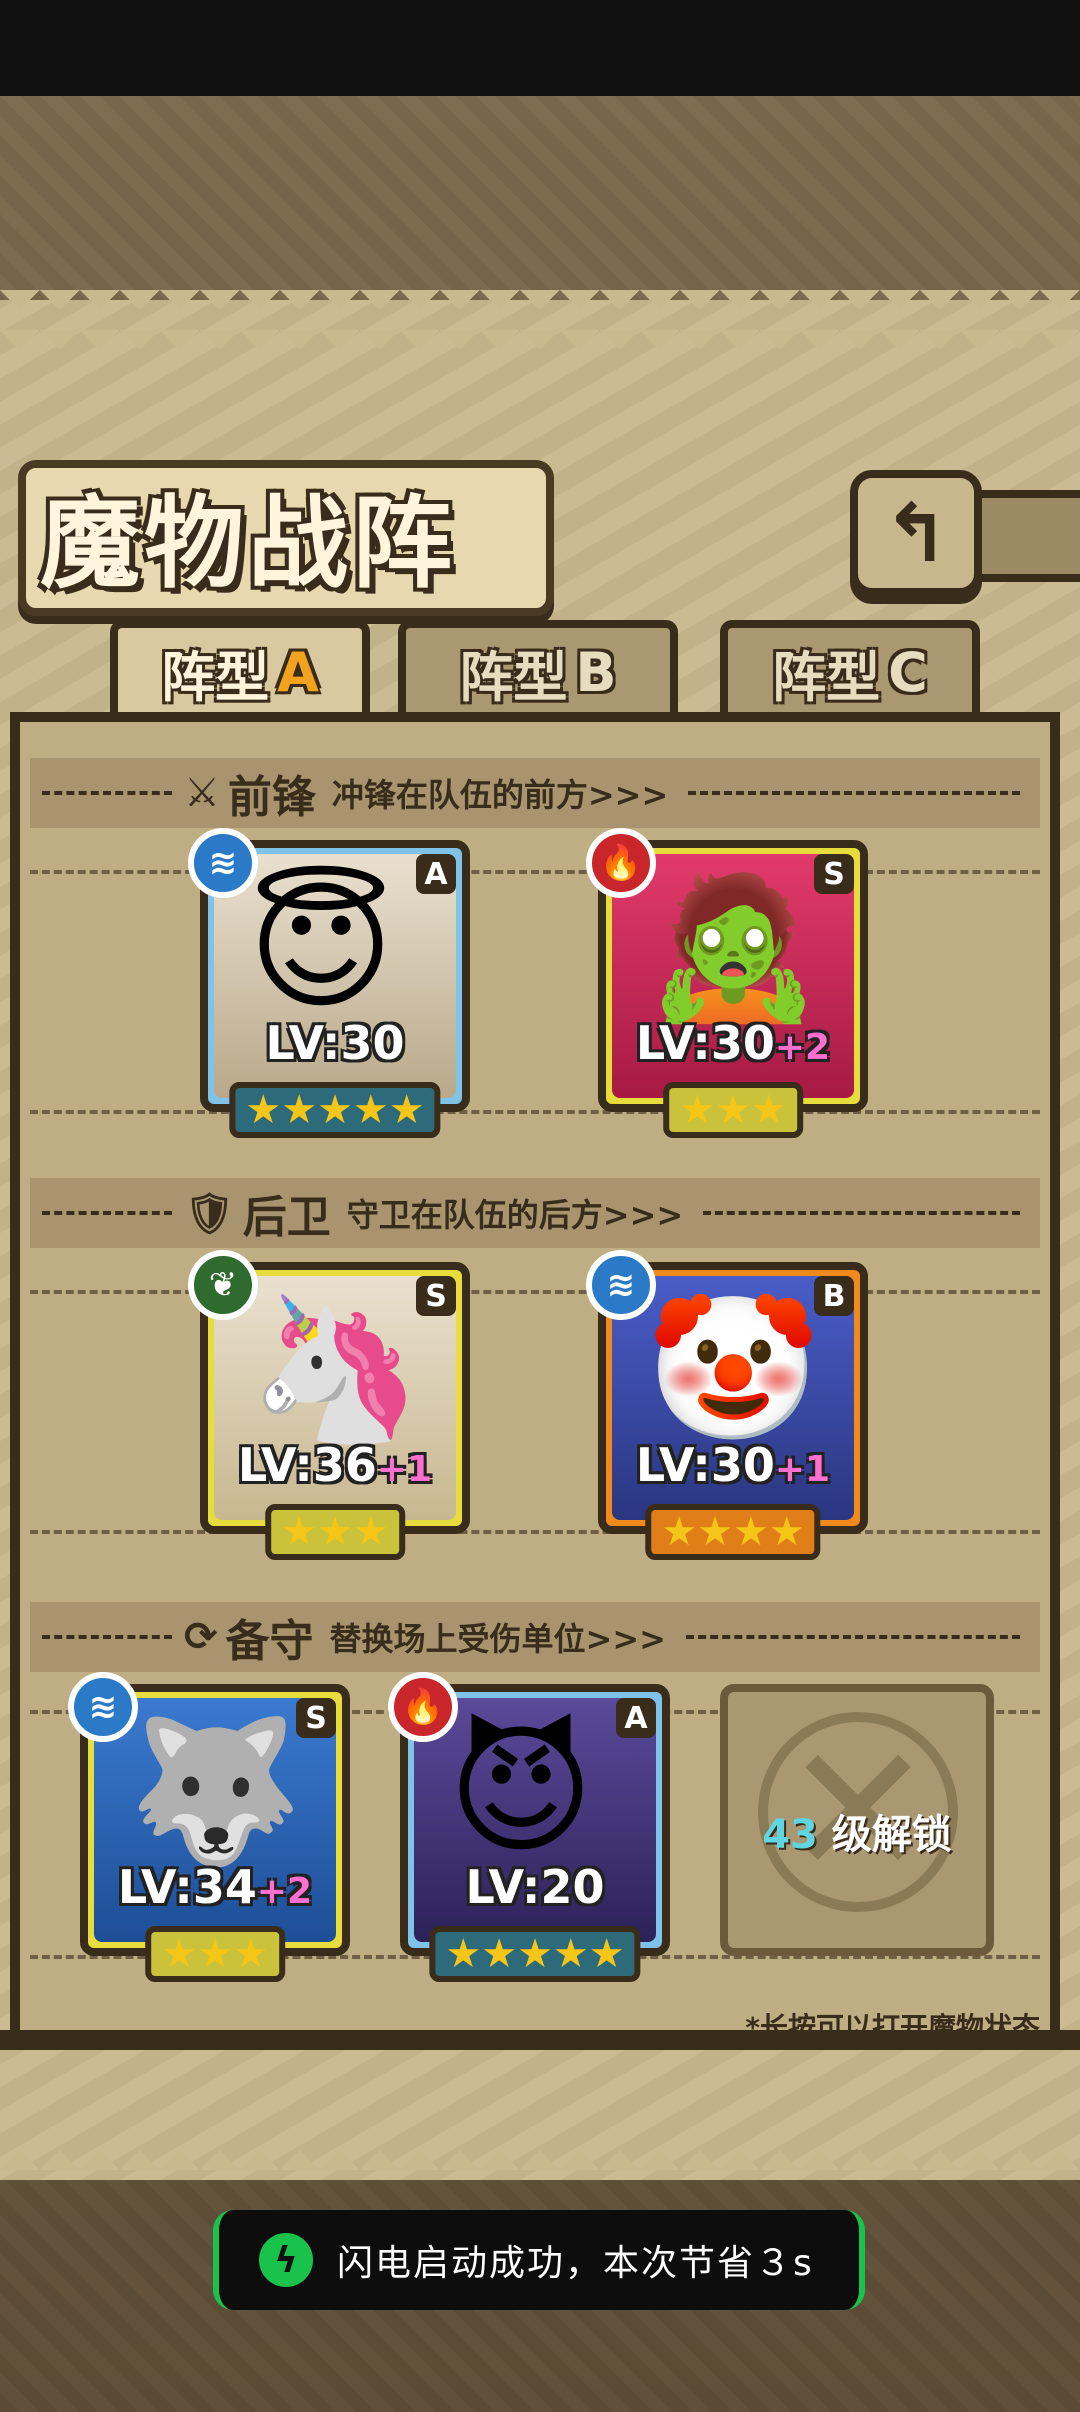 This screenshot has width=1080, height=2412. What do you see at coordinates (271, 797) in the screenshot?
I see `section-title: 前锋` at bounding box center [271, 797].